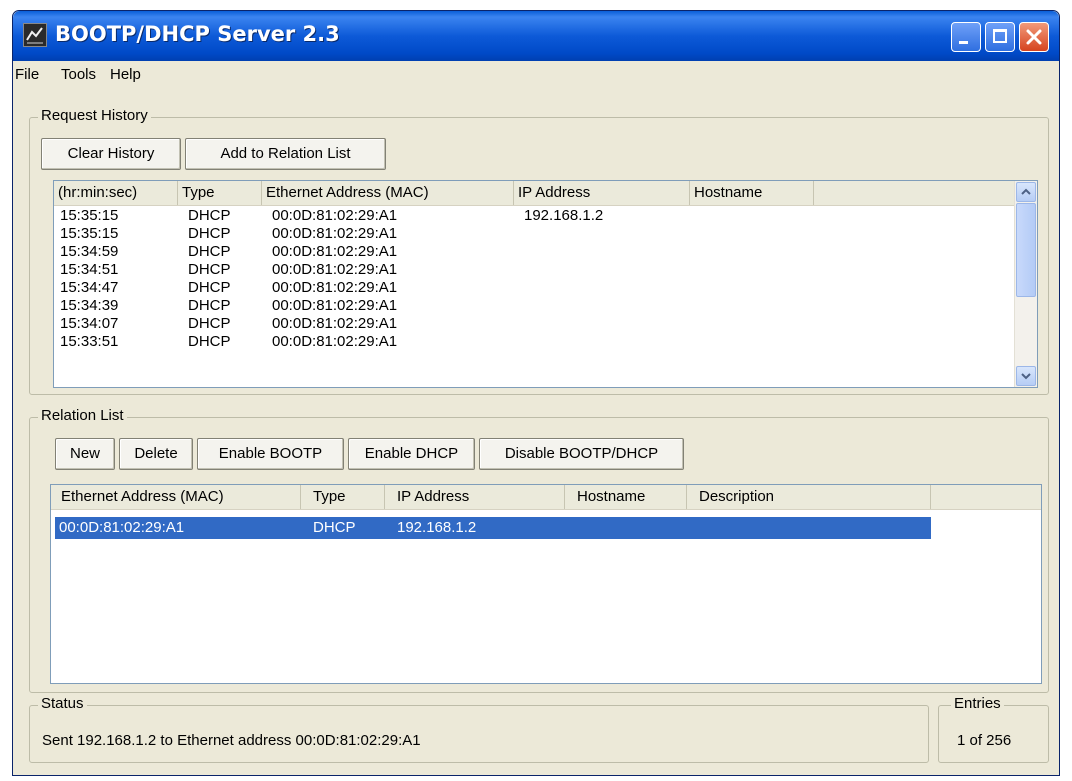 This screenshot has height=781, width=1072. Describe the element at coordinates (89, 305) in the screenshot. I see `cell-time: 15:34:39` at that location.